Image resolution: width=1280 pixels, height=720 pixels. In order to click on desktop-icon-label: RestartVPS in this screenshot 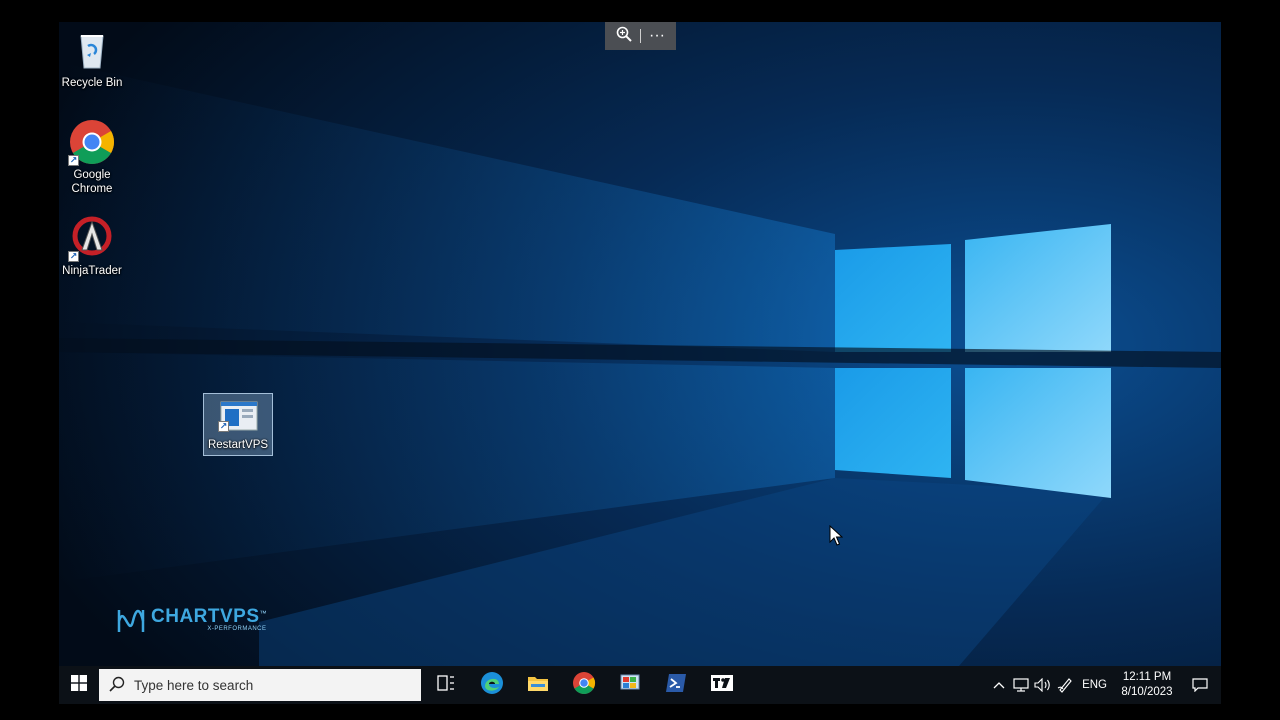, I will do `click(238, 445)`.